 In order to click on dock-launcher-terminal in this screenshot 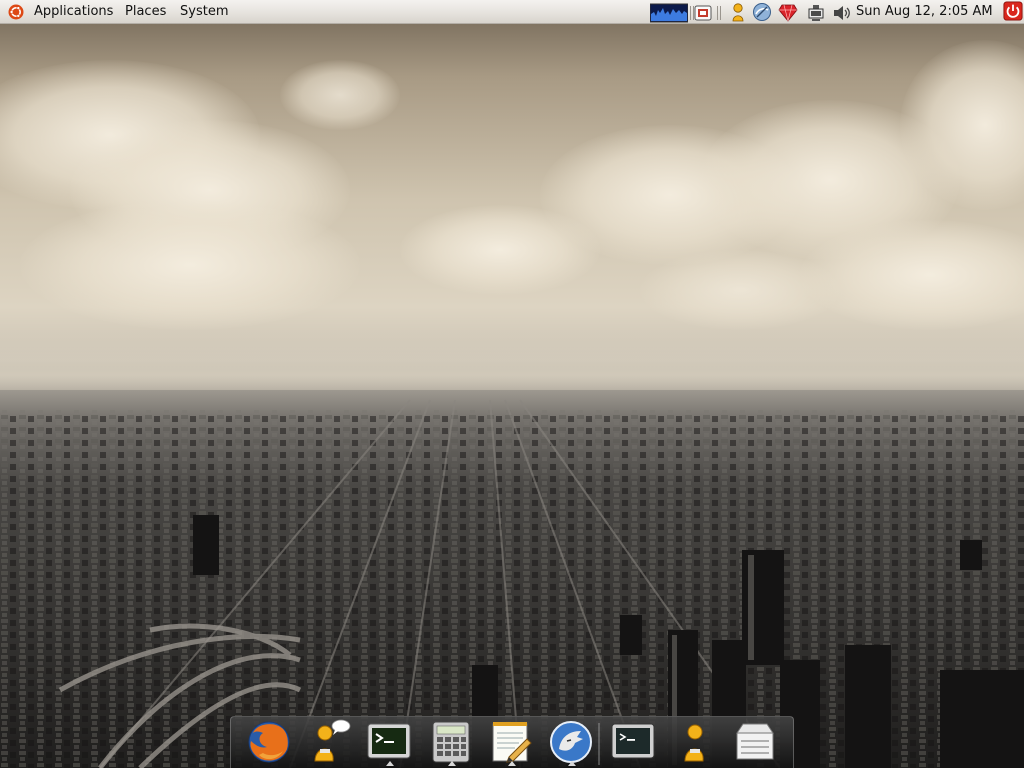, I will do `click(389, 742)`.